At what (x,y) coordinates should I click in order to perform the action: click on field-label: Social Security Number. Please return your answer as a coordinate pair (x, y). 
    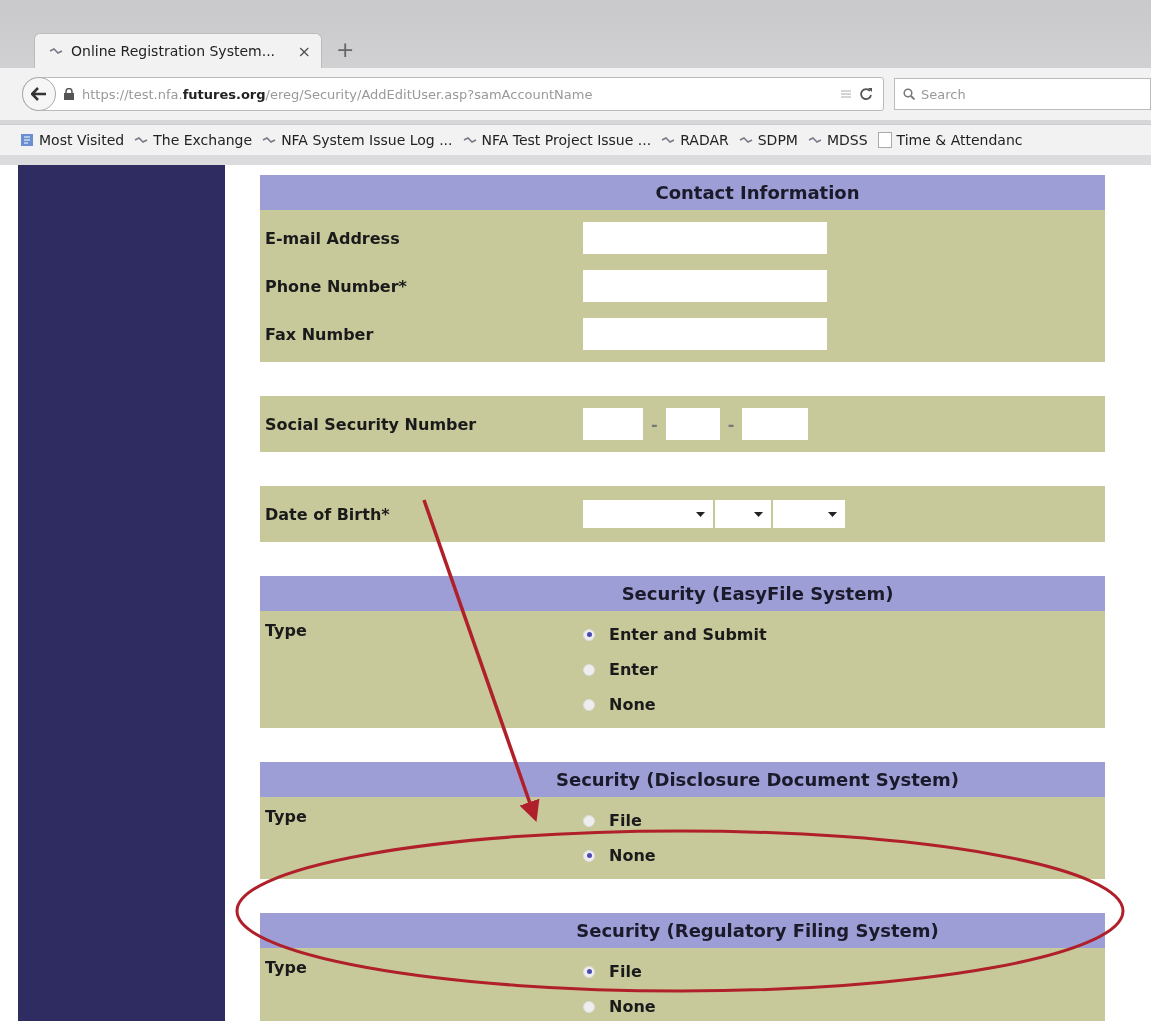
    Looking at the image, I should click on (371, 424).